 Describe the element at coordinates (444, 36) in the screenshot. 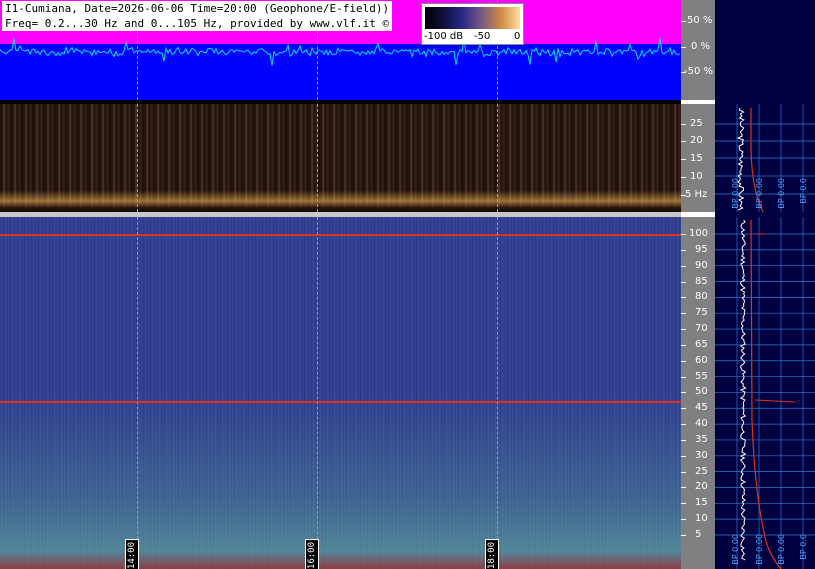

I see `colorbar-label-min: -100 dB` at that location.